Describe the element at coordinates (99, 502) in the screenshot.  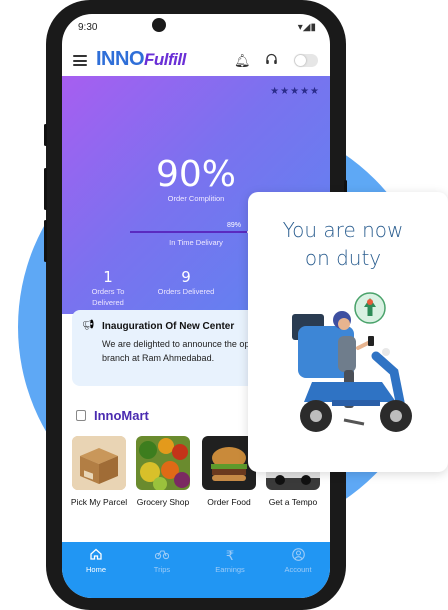
I see `tile-label: Pick My Parcel` at that location.